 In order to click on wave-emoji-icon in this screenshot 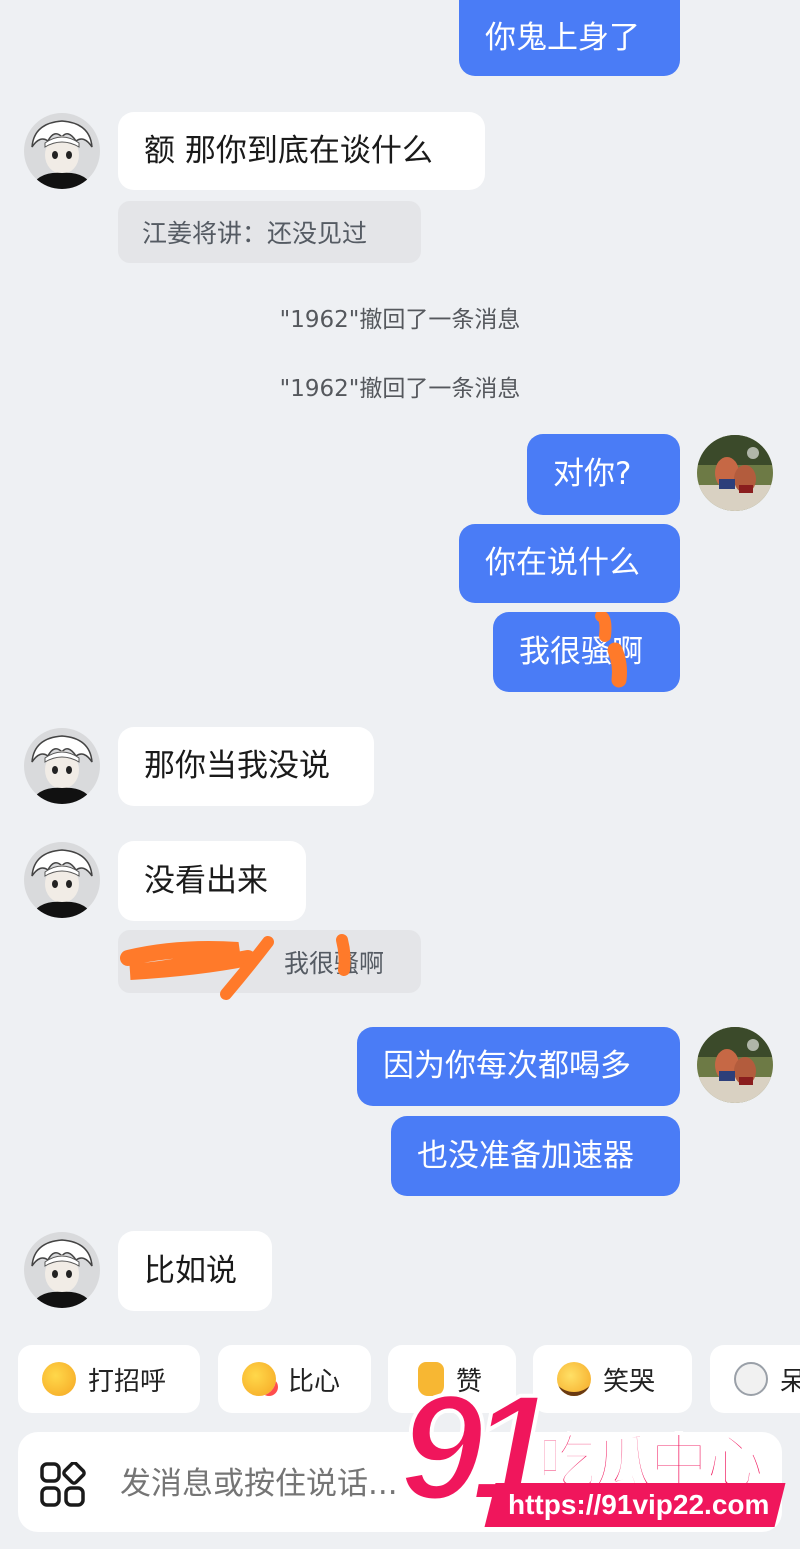, I will do `click(59, 1379)`.